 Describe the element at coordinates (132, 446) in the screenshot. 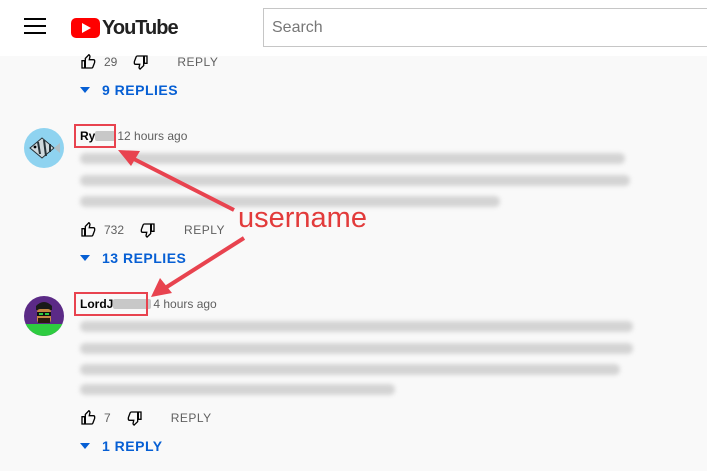

I see `replies-label: 1 REPLY` at that location.